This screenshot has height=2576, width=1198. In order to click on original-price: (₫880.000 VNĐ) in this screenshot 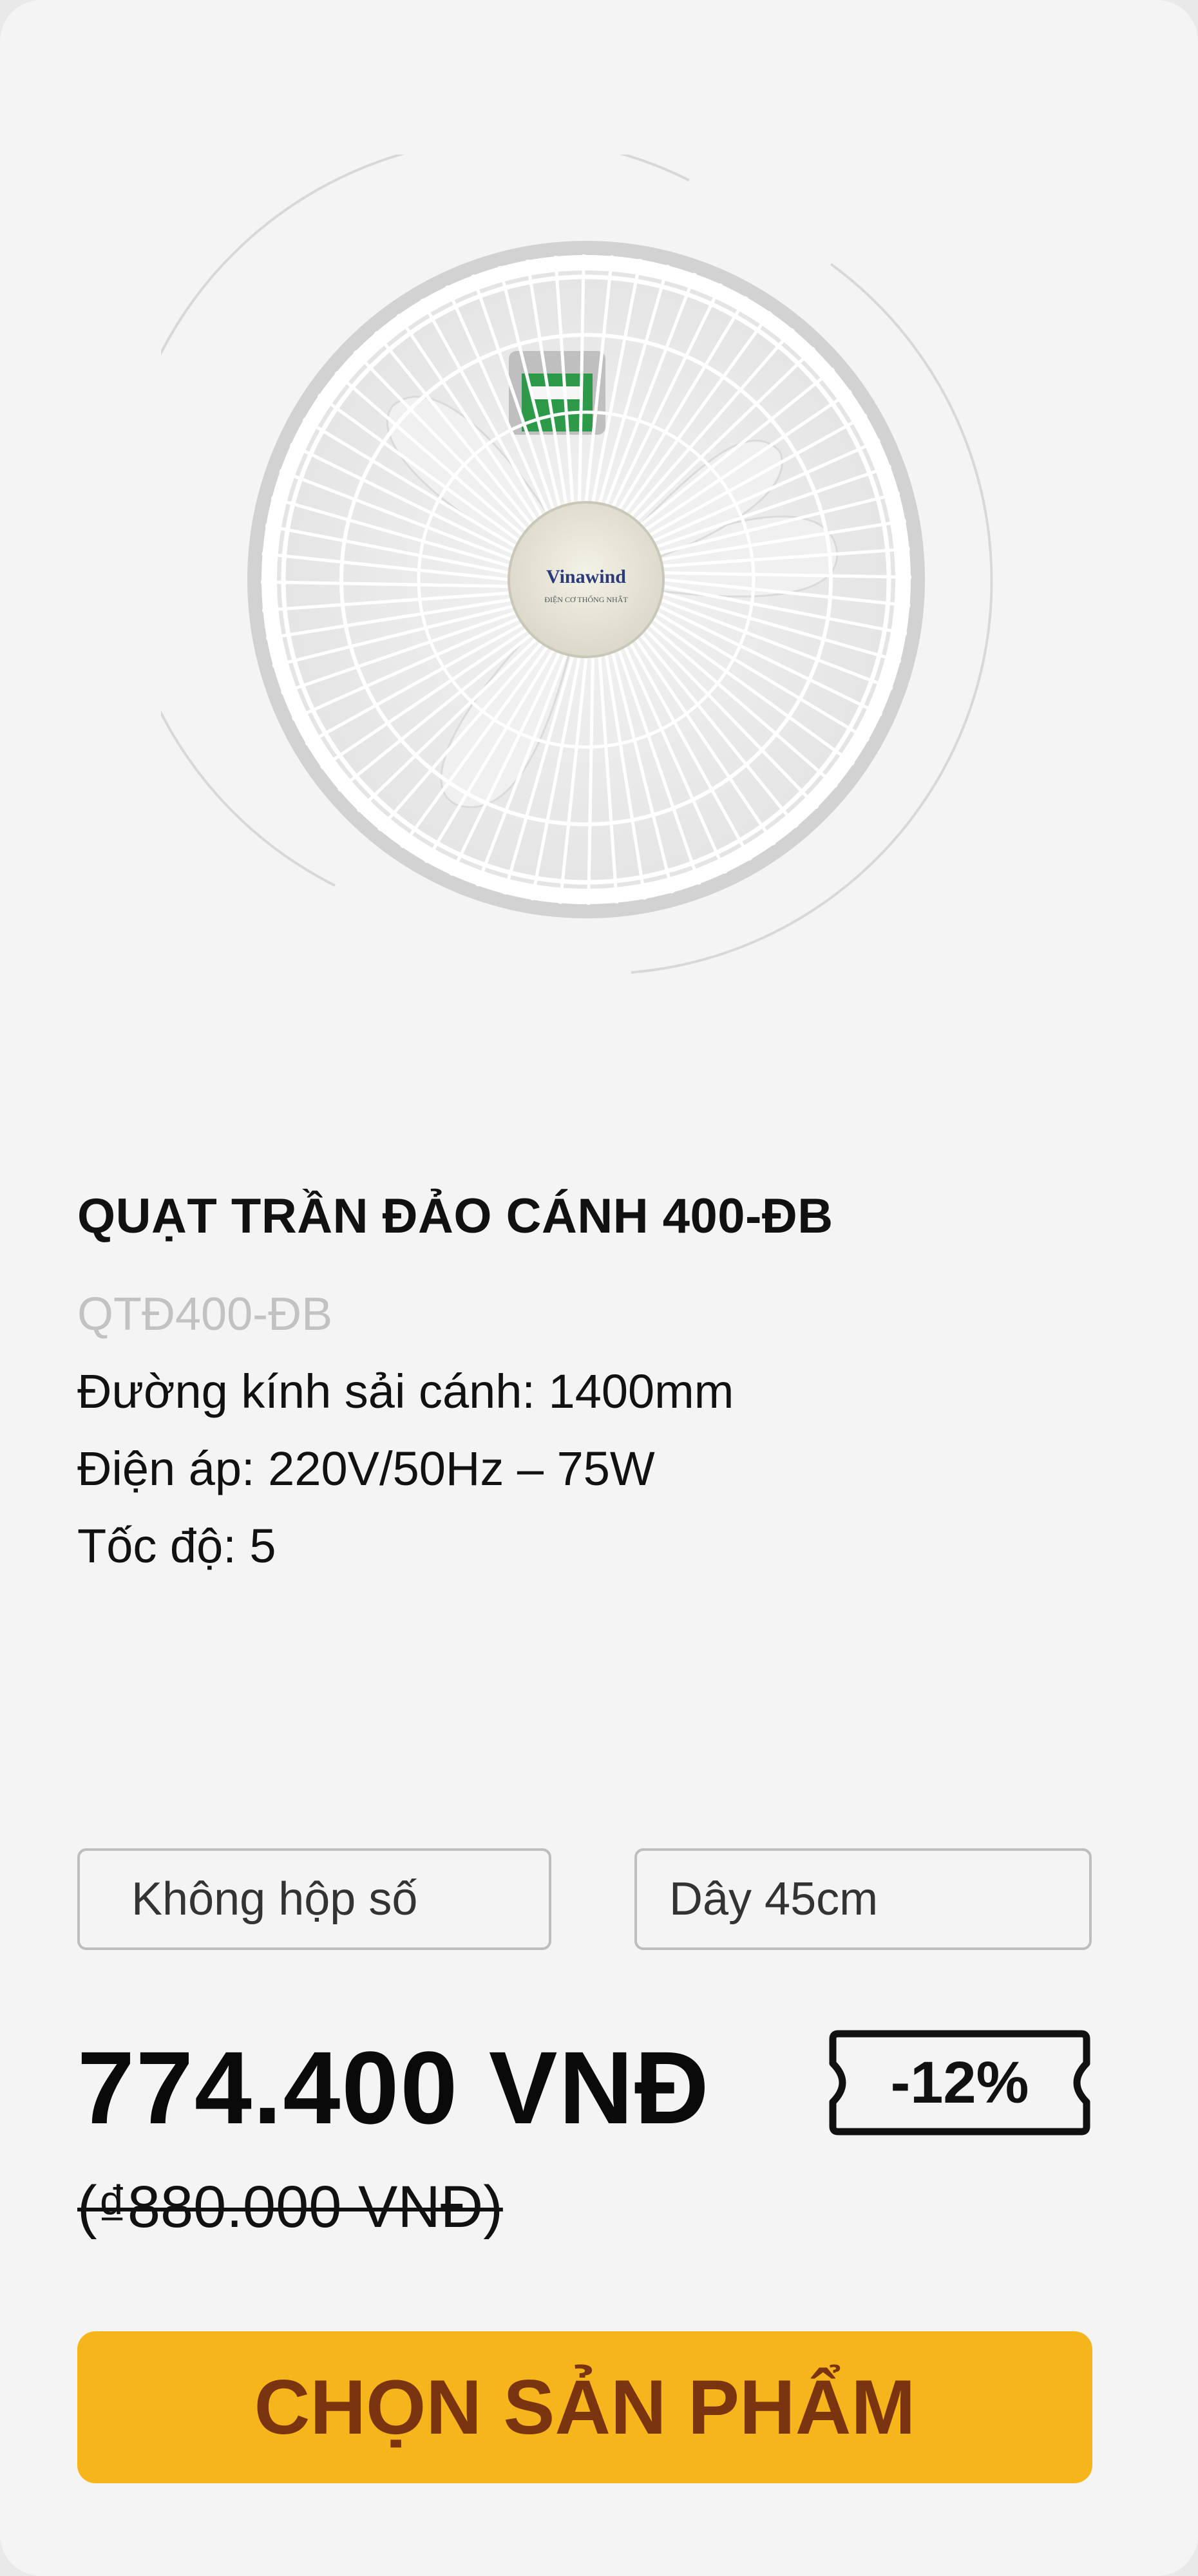, I will do `click(290, 2207)`.